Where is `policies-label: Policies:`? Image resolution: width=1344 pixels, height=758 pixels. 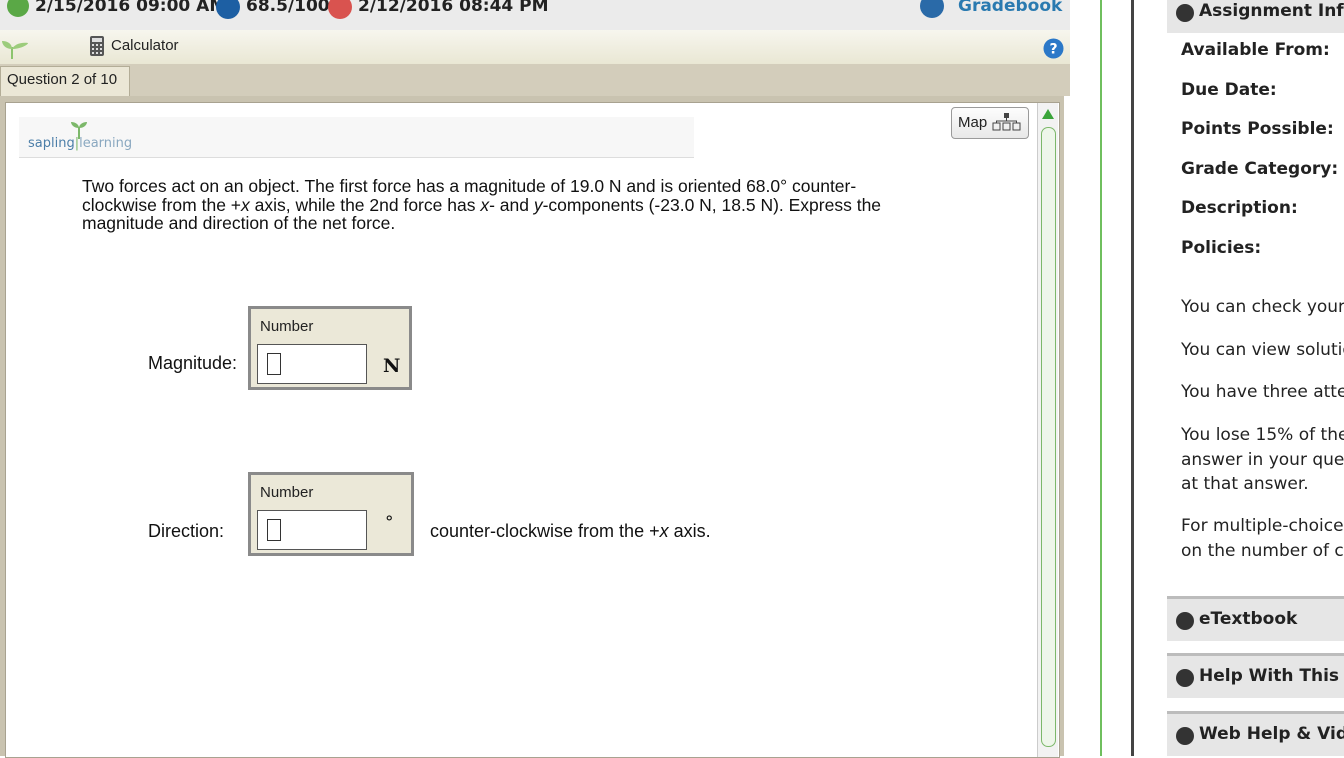 policies-label: Policies: is located at coordinates (1221, 248).